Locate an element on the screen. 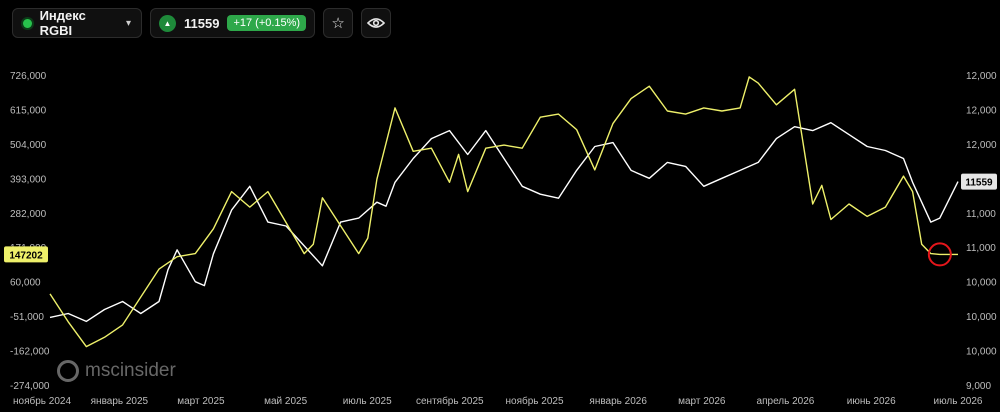 The width and height of the screenshot is (1000, 412). price-panel: ▲ 11559 +17 (+0.15%) is located at coordinates (233, 23).